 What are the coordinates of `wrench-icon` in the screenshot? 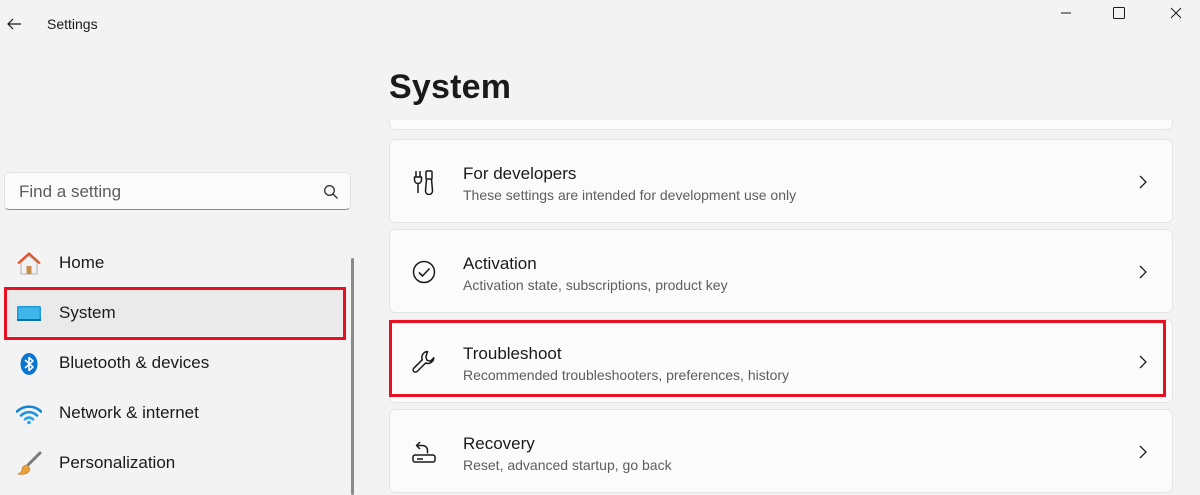 It's located at (424, 362).